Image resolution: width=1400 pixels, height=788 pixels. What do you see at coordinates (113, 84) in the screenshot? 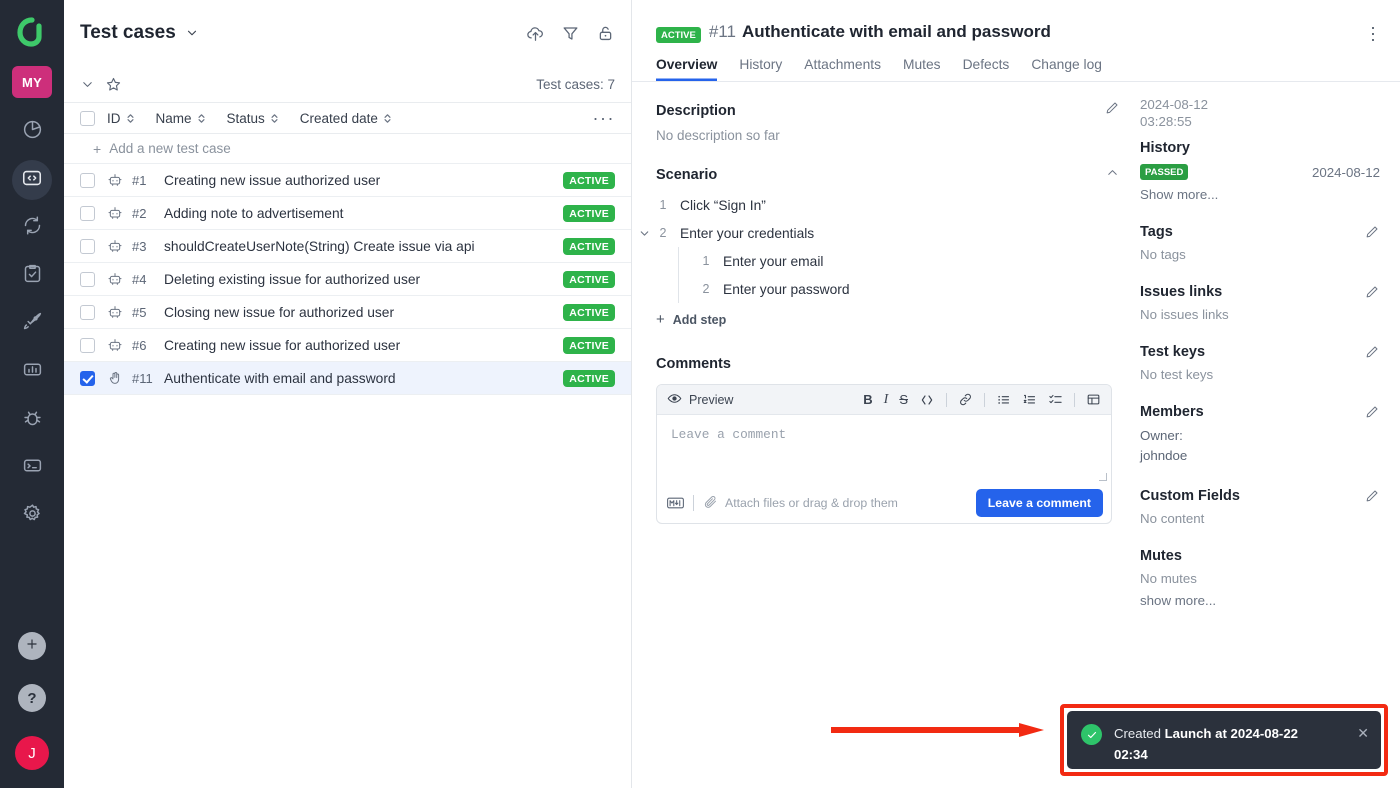
I see `star-icon` at bounding box center [113, 84].